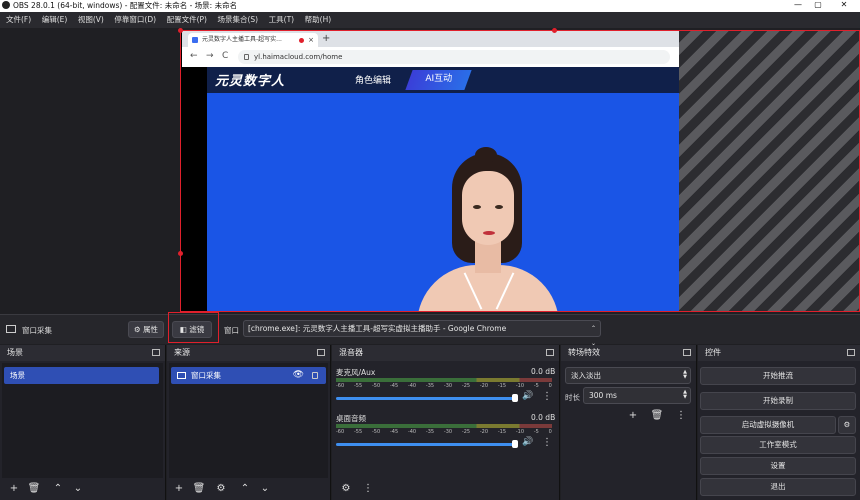  Describe the element at coordinates (180, 30) in the screenshot. I see `resize-handle-tl` at that location.